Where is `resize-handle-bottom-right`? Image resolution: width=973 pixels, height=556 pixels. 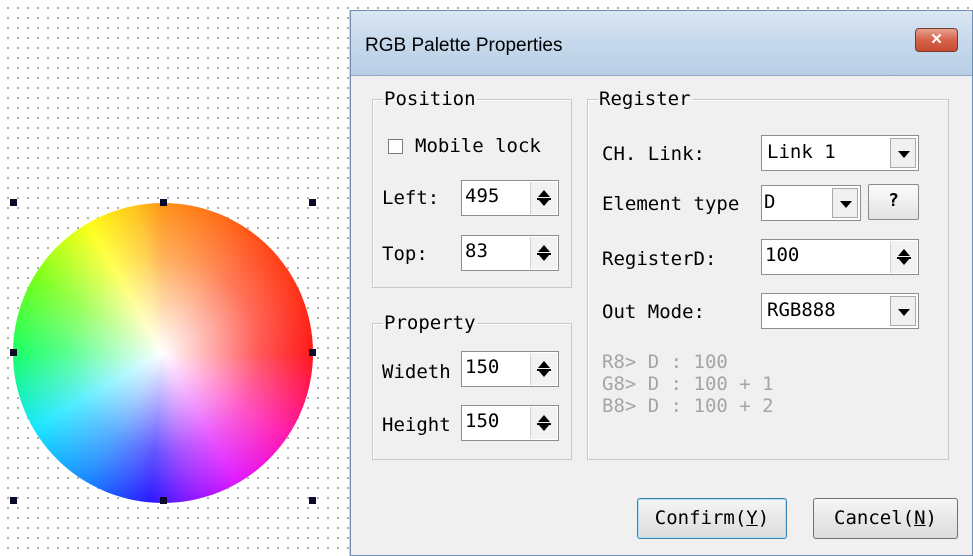
resize-handle-bottom-right is located at coordinates (312, 500).